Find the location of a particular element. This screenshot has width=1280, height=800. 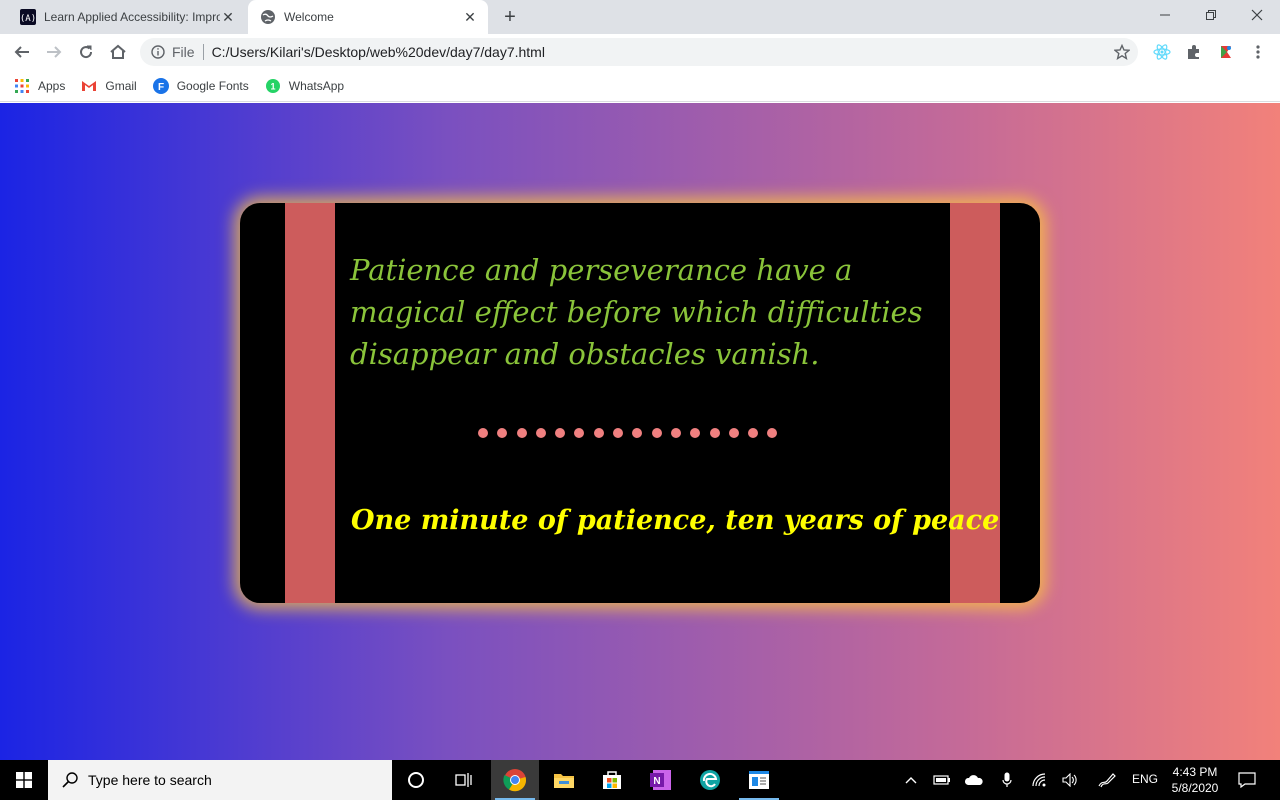

clock-date: 5/8/2020 is located at coordinates (1195, 788).